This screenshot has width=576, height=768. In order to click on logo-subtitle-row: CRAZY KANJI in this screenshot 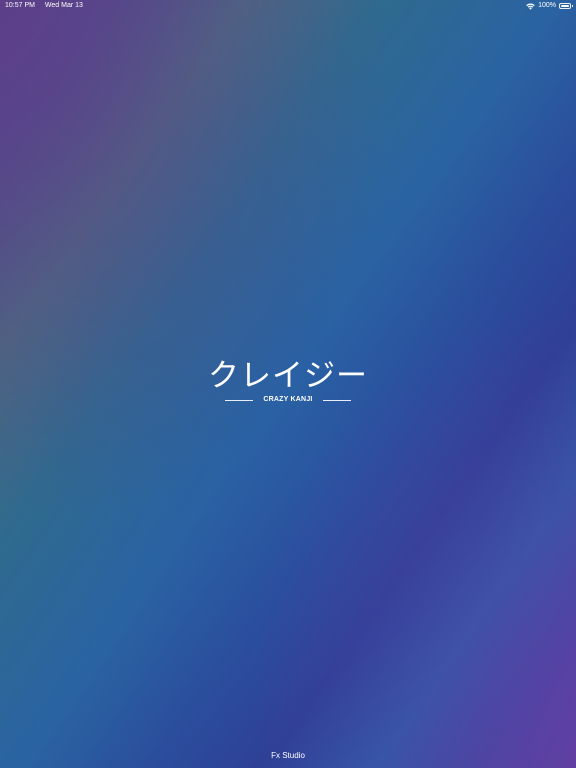, I will do `click(288, 400)`.